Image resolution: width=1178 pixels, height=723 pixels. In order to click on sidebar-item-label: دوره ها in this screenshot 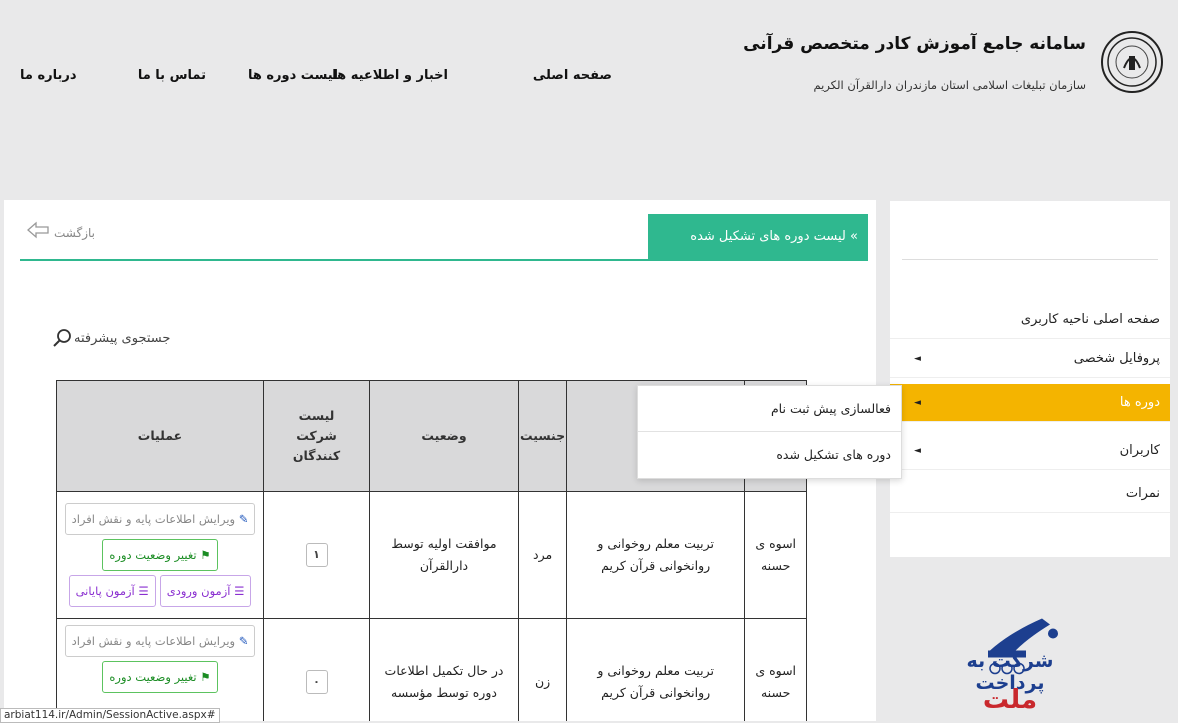, I will do `click(1139, 402)`.